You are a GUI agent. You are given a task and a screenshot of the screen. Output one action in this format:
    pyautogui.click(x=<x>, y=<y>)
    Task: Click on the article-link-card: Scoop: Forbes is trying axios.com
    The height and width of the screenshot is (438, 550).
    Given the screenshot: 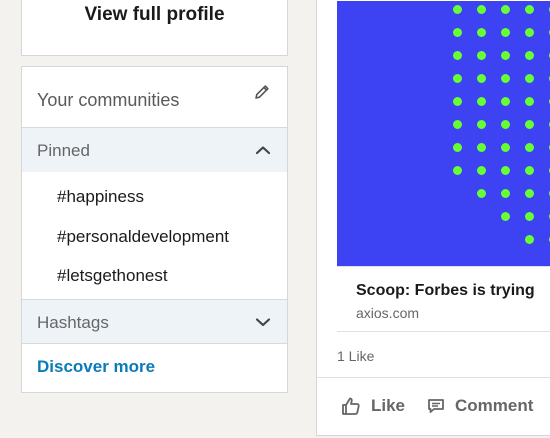 What is the action you would take?
    pyautogui.click(x=443, y=299)
    